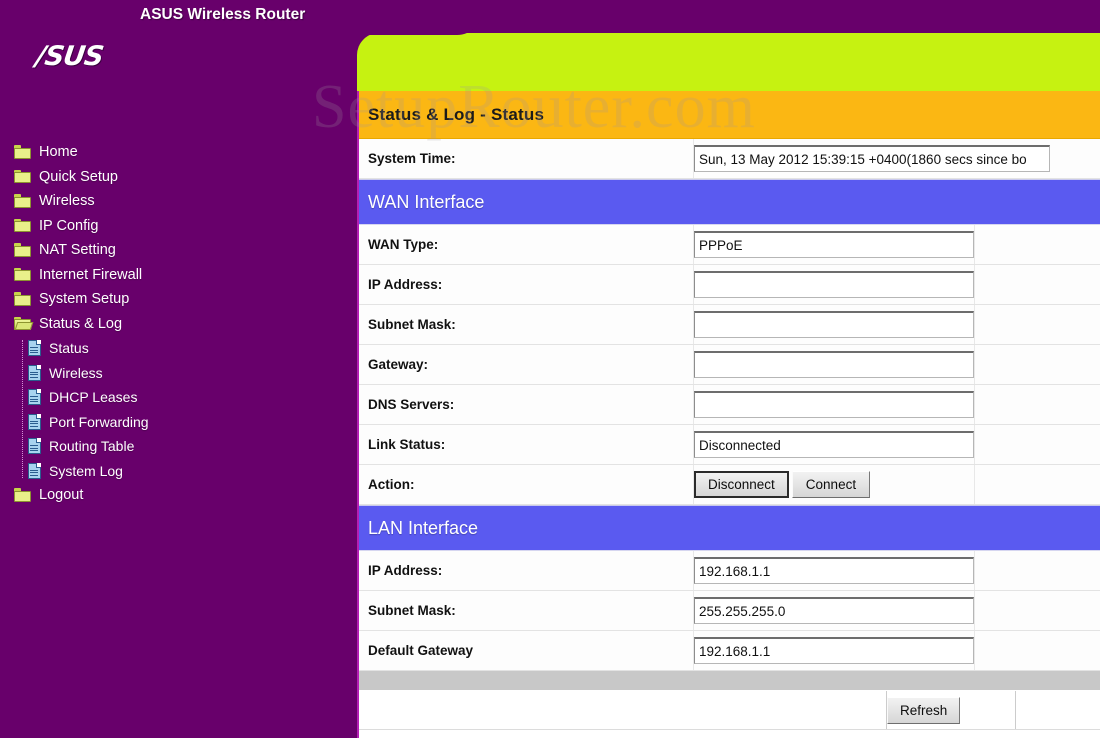 This screenshot has width=1100, height=738. What do you see at coordinates (729, 681) in the screenshot?
I see `footer-divider` at bounding box center [729, 681].